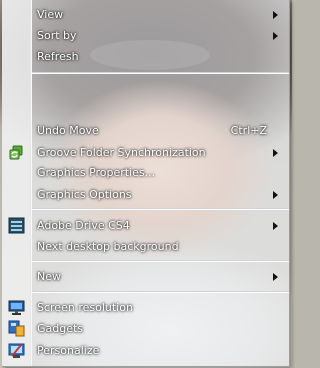 The width and height of the screenshot is (320, 368). Describe the element at coordinates (58, 56) in the screenshot. I see `menu-item-label: Refresh` at that location.